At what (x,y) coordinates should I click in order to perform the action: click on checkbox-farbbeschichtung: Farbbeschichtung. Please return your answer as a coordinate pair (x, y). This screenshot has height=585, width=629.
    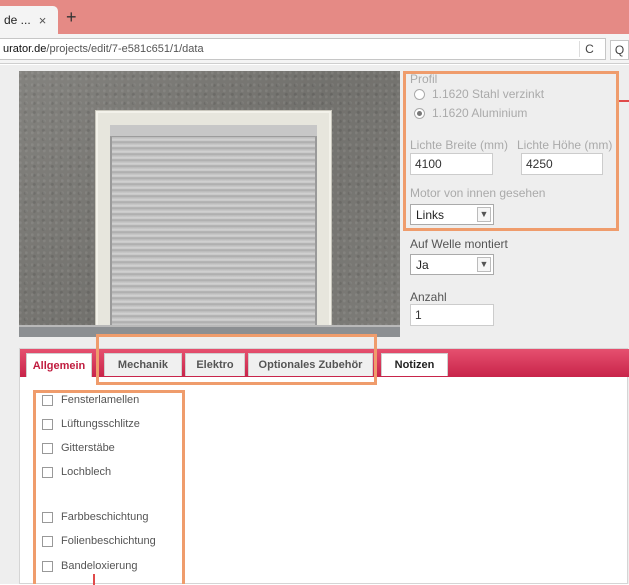
    Looking at the image, I should click on (95, 517).